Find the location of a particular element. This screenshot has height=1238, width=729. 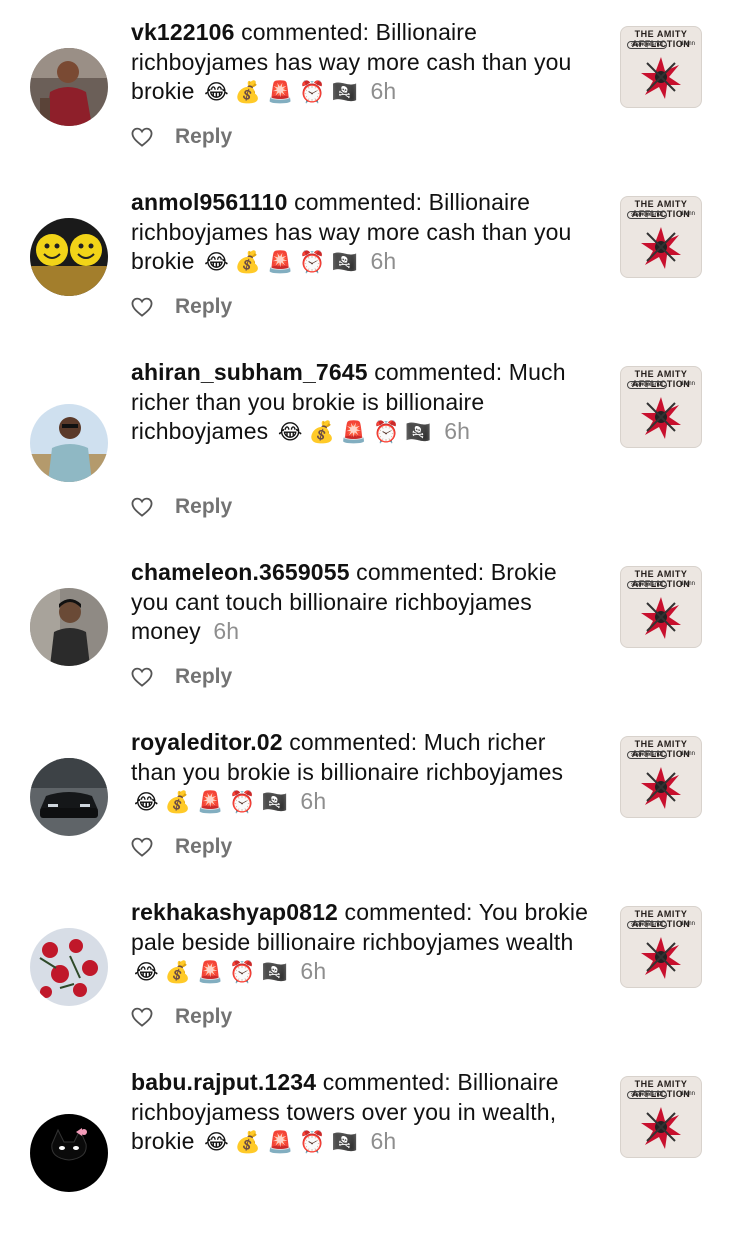

man-in-red-shirt-avatar-icon is located at coordinates (69, 87).